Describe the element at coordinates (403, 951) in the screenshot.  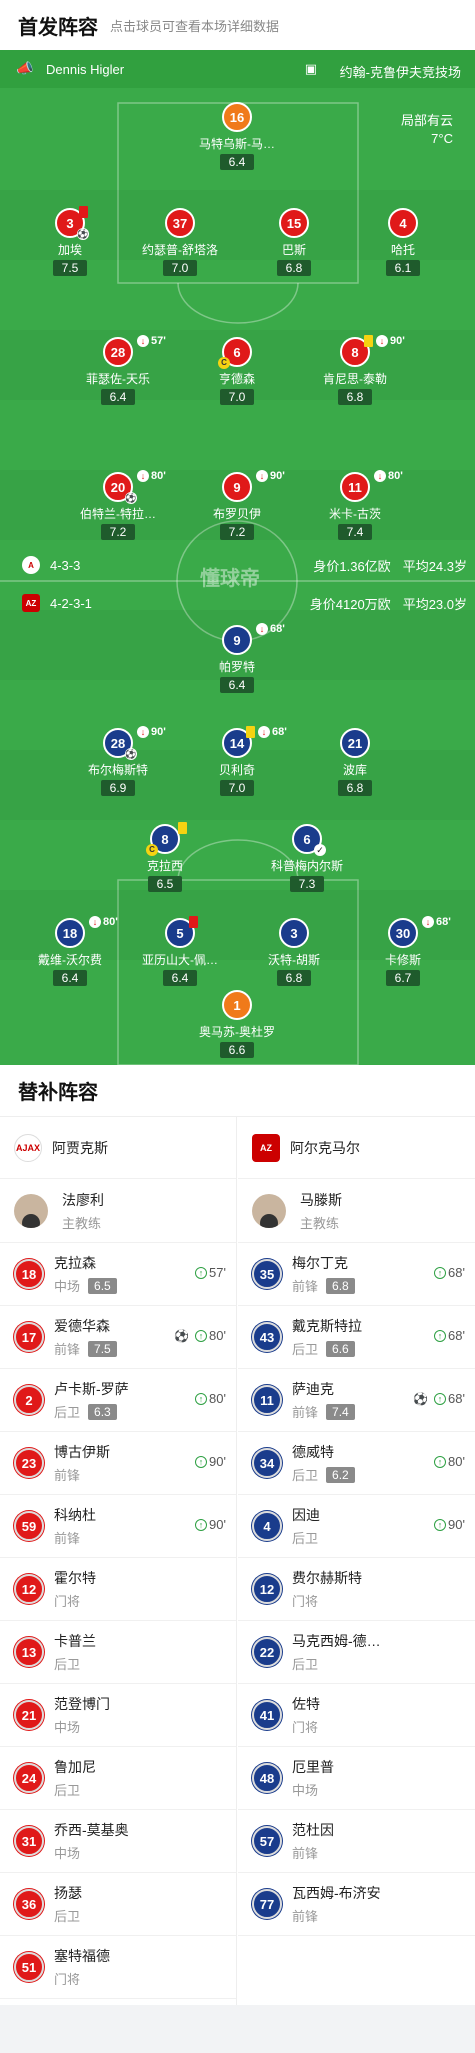
I see `player-away-rb: 30 ↓ 68' 卡修斯 6.7` at that location.